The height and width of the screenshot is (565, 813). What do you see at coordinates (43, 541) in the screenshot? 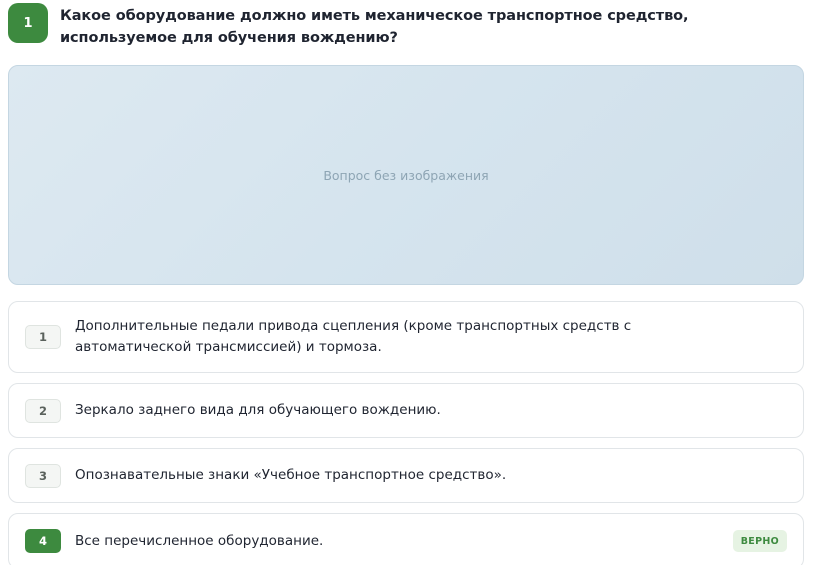
I see `answer-number: 4` at bounding box center [43, 541].